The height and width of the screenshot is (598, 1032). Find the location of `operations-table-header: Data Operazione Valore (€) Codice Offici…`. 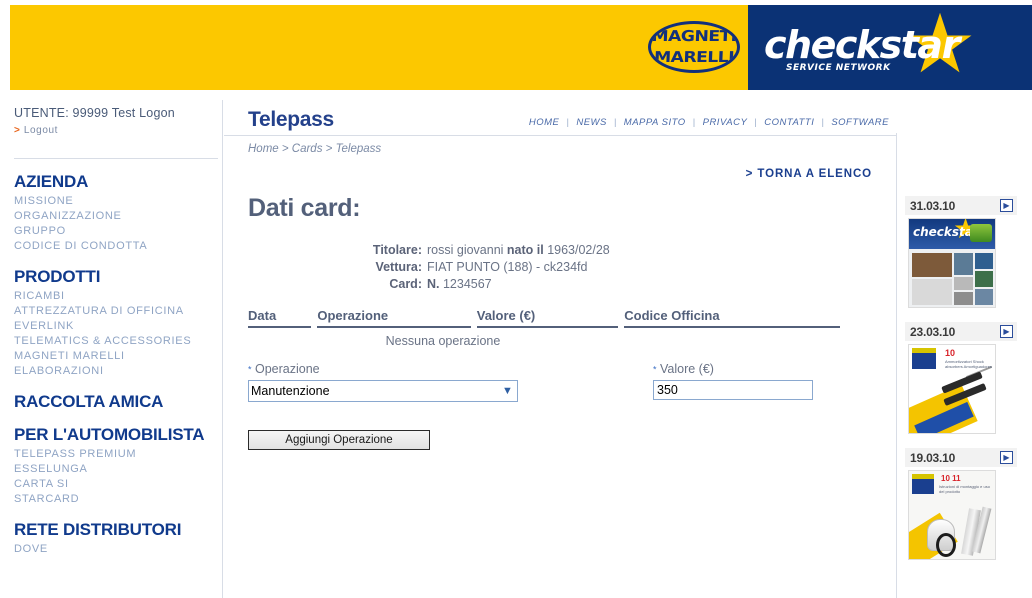

operations-table-header: Data Operazione Valore (€) Codice Offici… is located at coordinates (544, 318).